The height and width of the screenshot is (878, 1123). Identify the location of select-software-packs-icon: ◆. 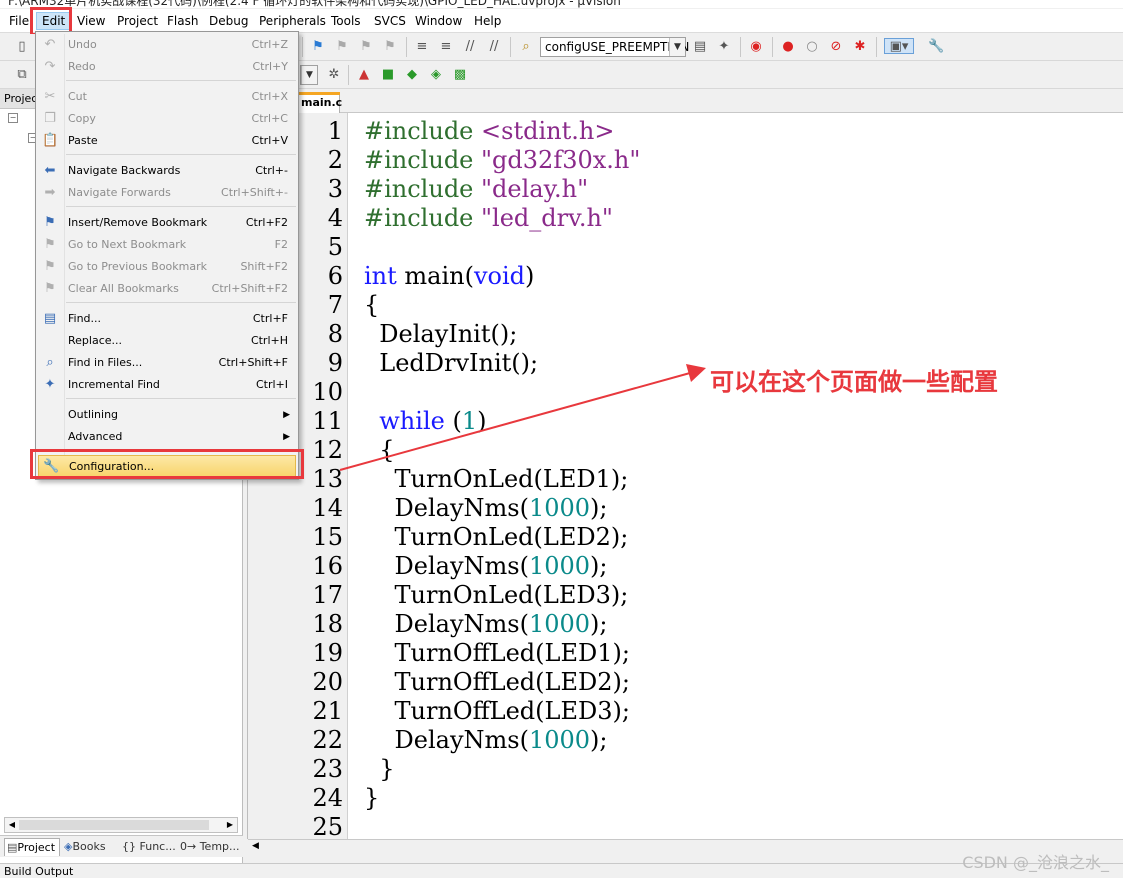
(412, 75).